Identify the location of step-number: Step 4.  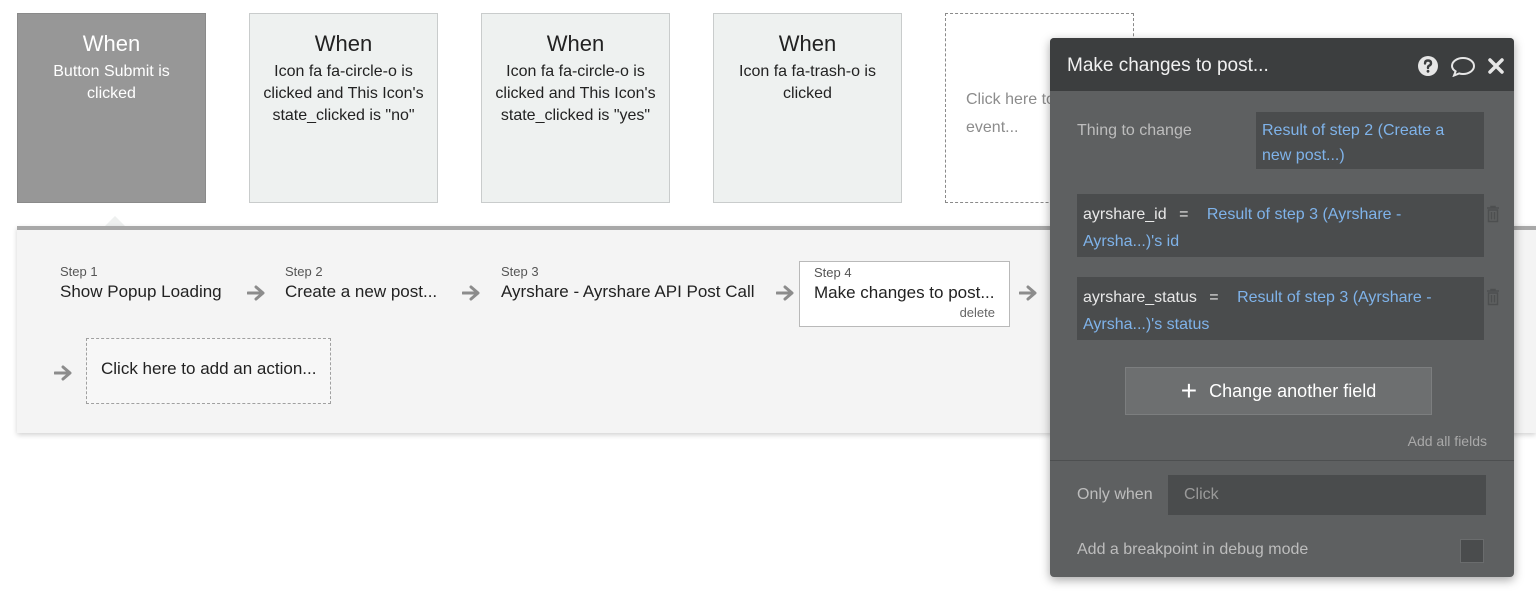
(833, 272).